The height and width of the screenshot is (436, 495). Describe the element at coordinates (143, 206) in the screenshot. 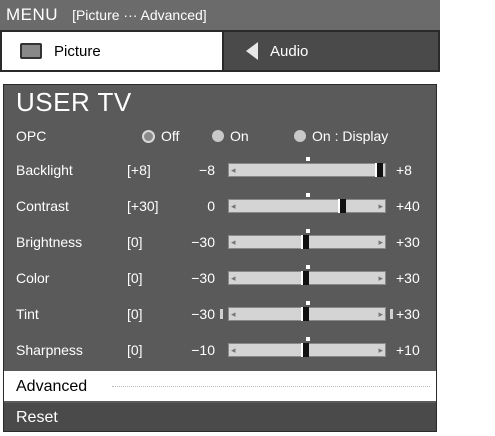

I see `contrast-current-value: [+30]` at that location.